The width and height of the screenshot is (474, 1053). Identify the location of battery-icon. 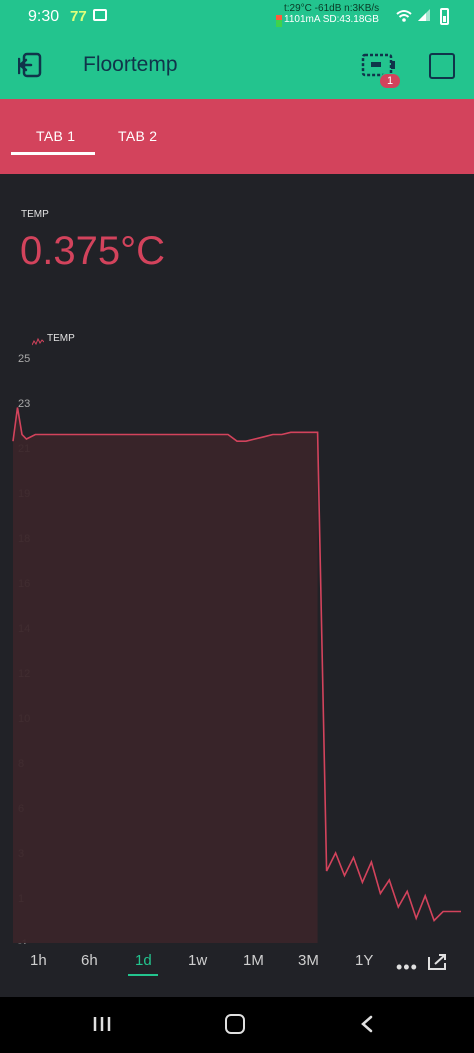
(444, 16).